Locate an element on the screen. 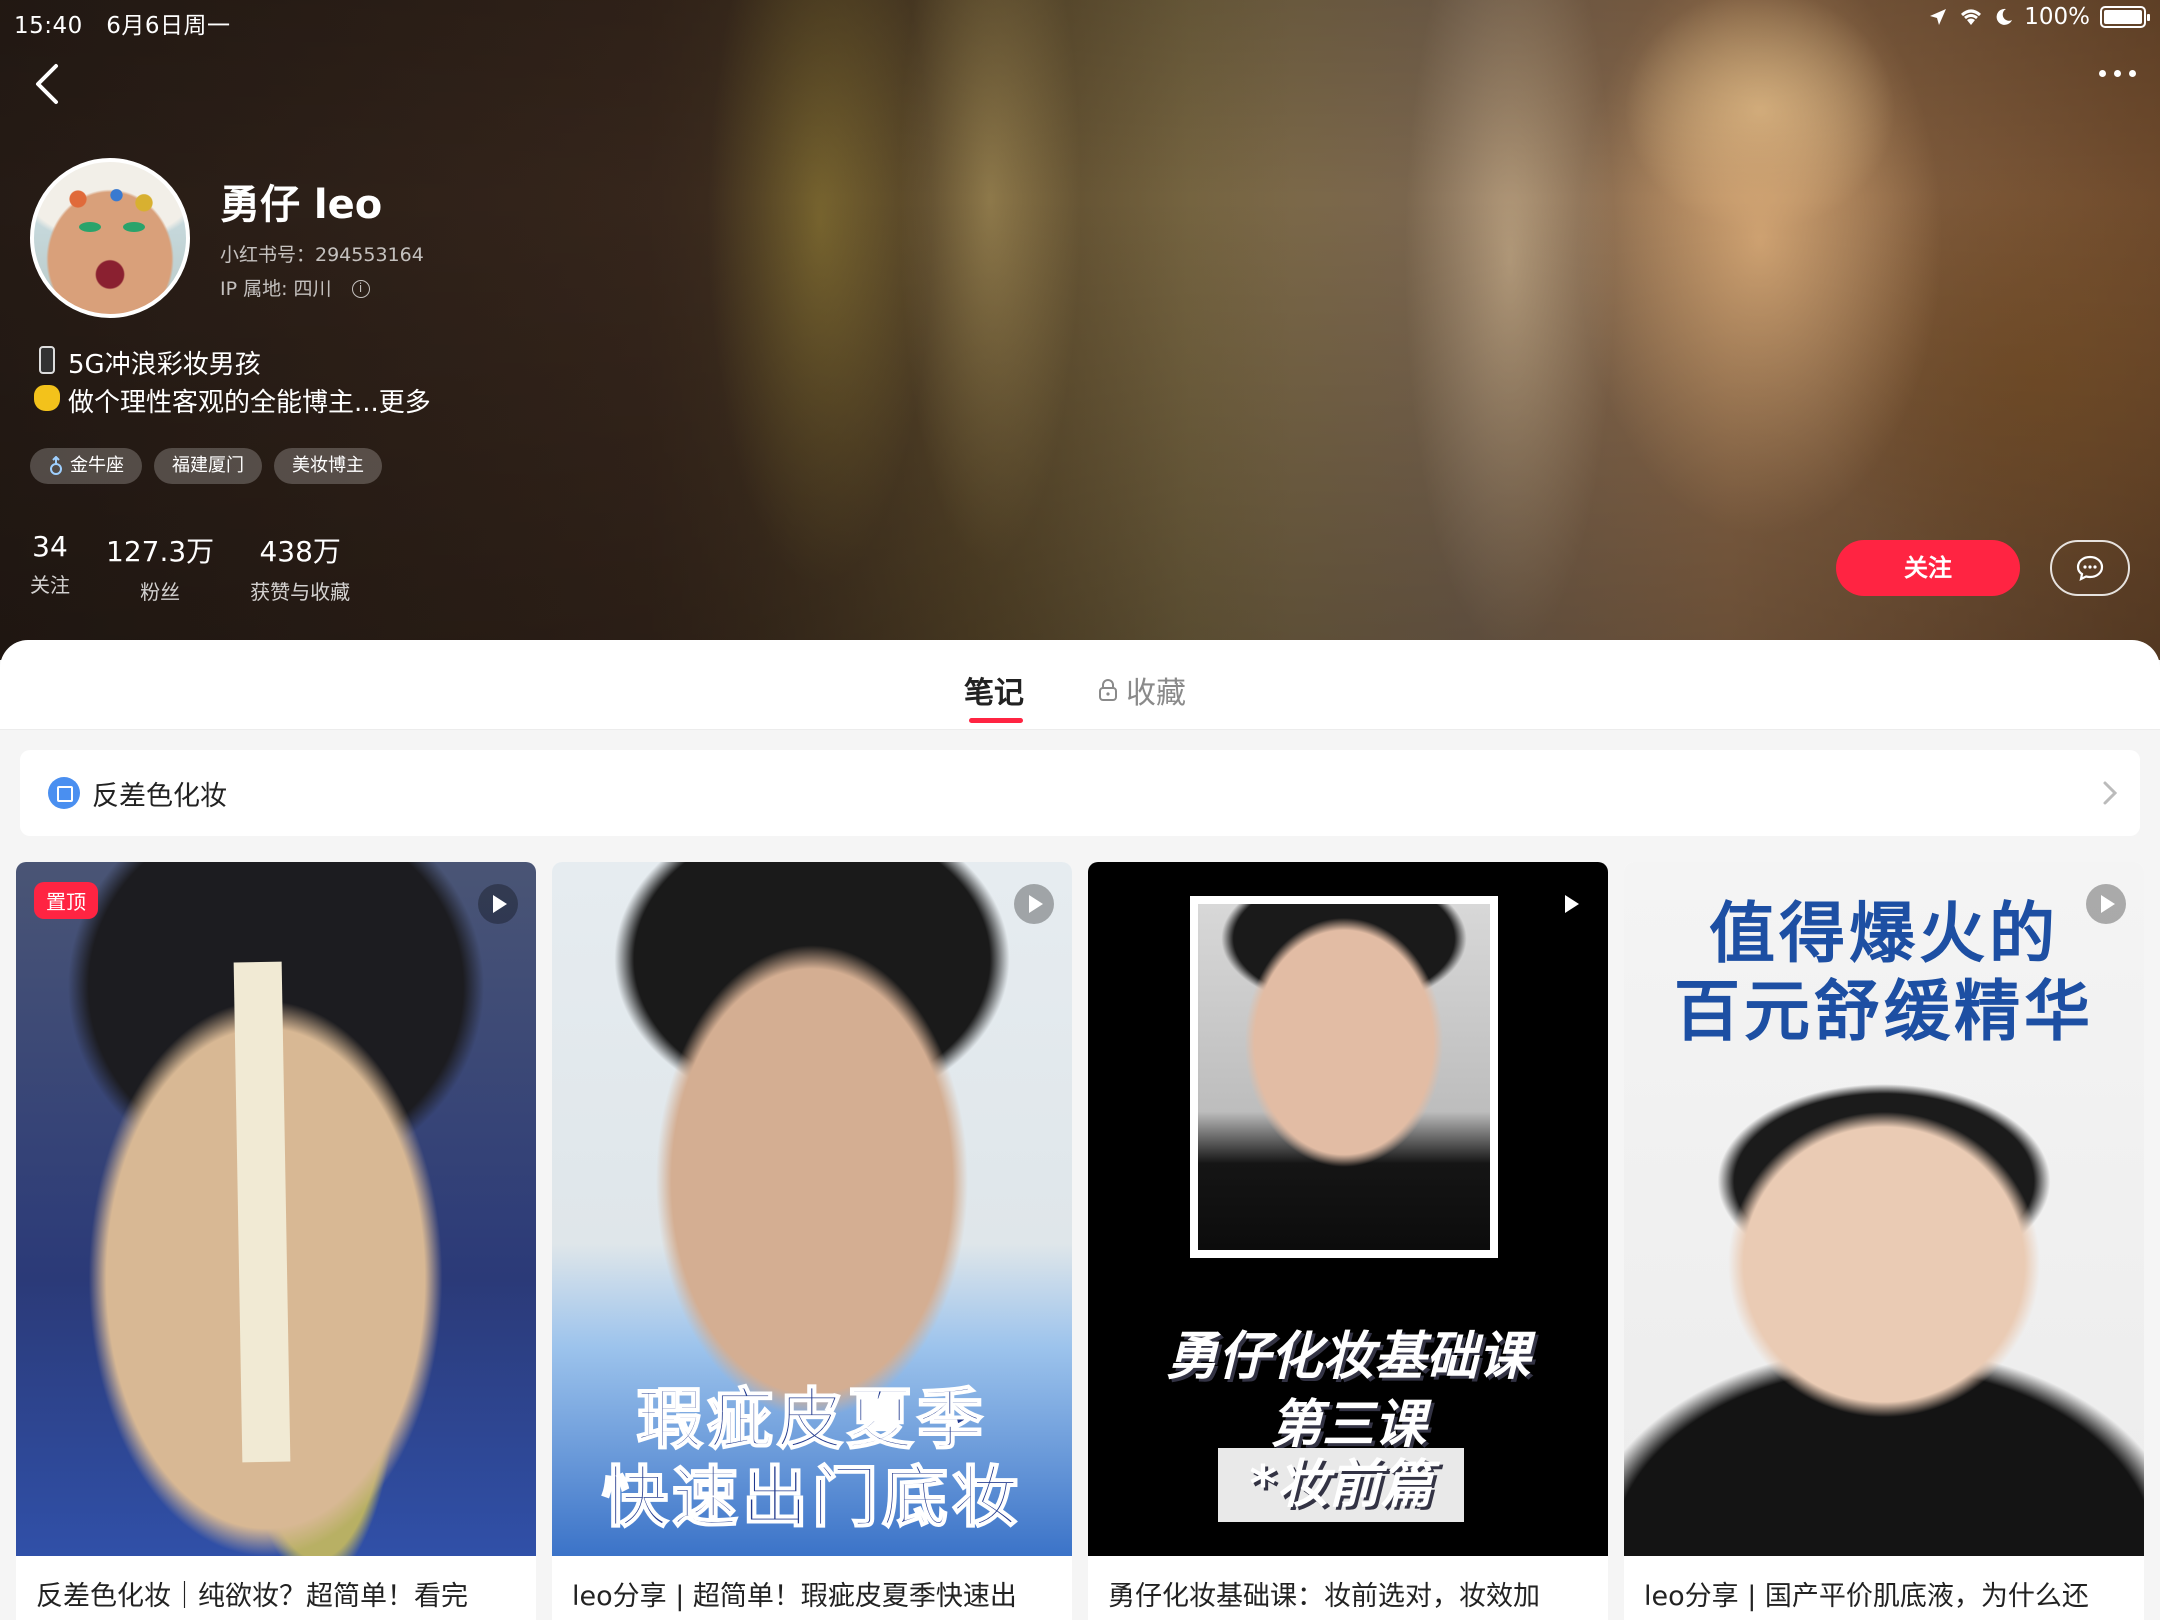  chat-bubble-icon is located at coordinates (2090, 568).